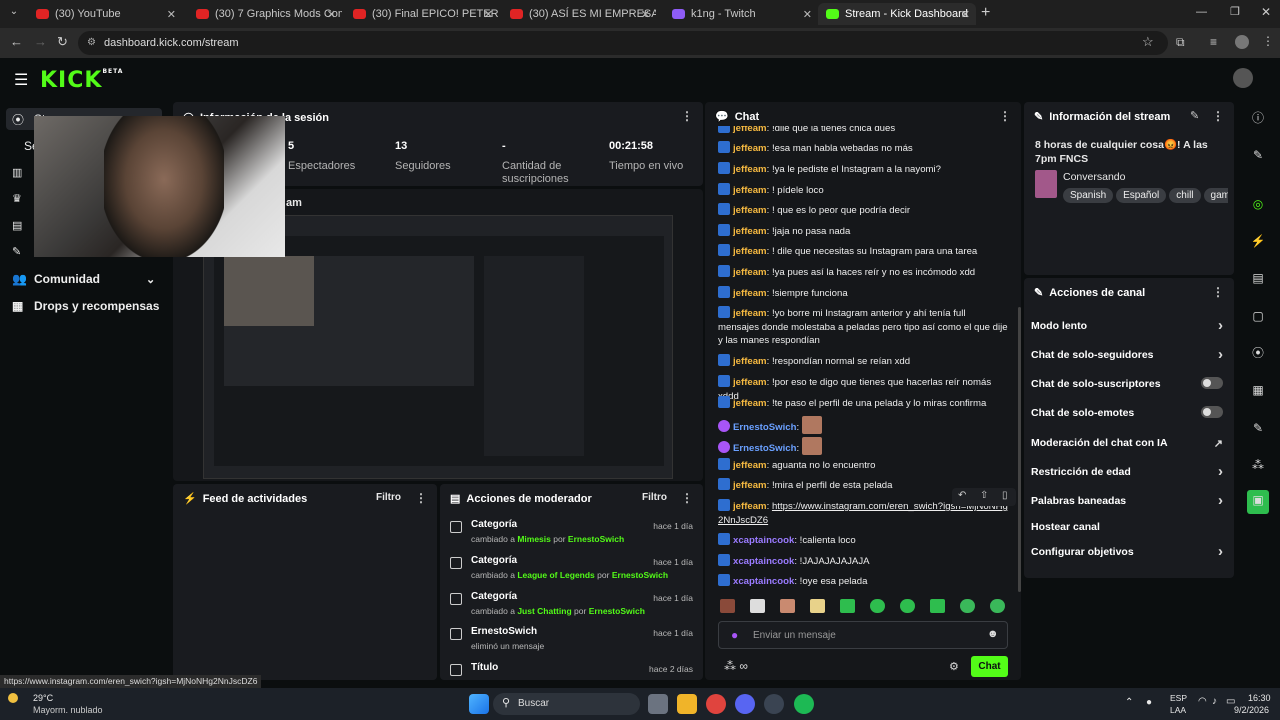  What do you see at coordinates (17, 172) in the screenshot?
I see `chart-icon: ▥` at bounding box center [17, 172].